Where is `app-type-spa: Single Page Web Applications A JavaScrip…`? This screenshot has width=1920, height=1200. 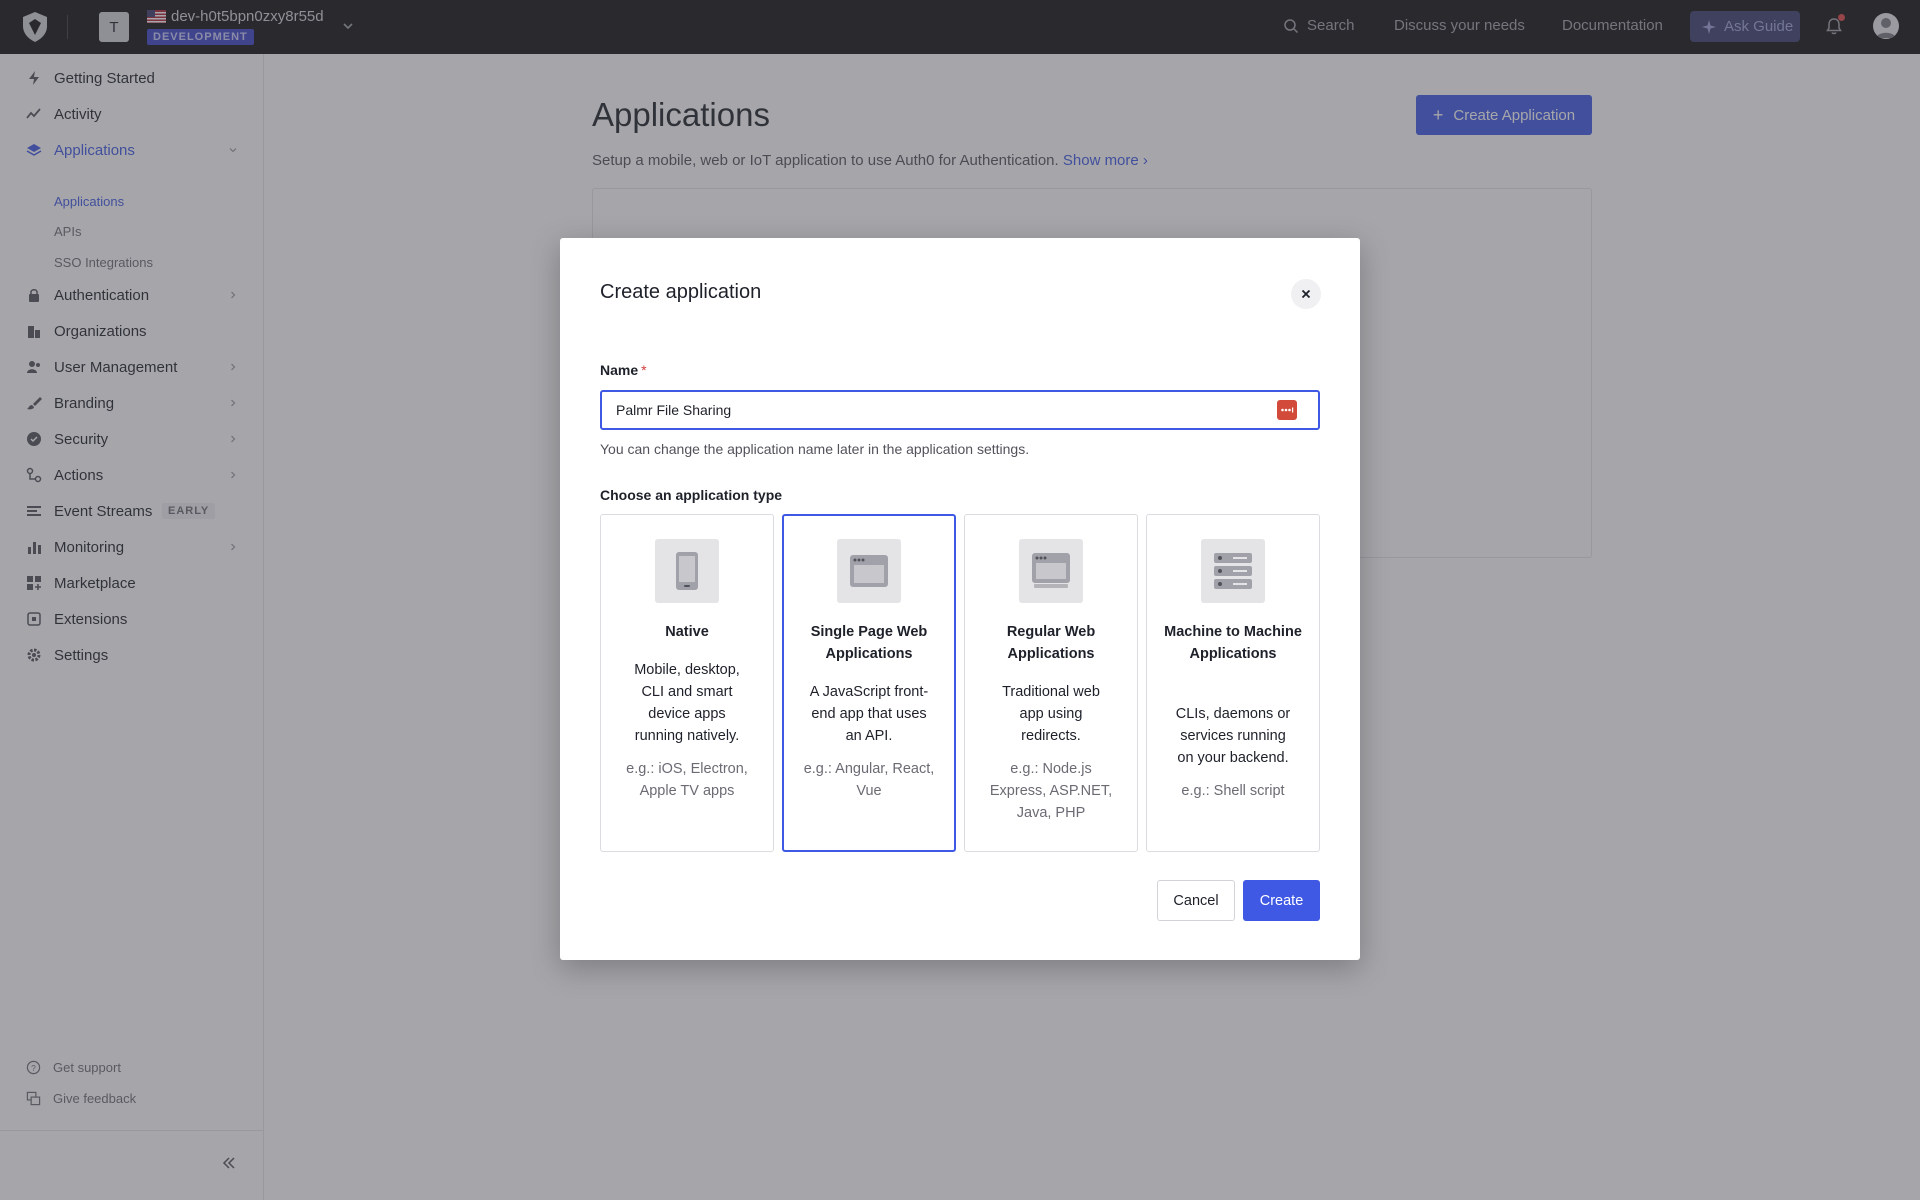 app-type-spa: Single Page Web Applications A JavaScrip… is located at coordinates (869, 683).